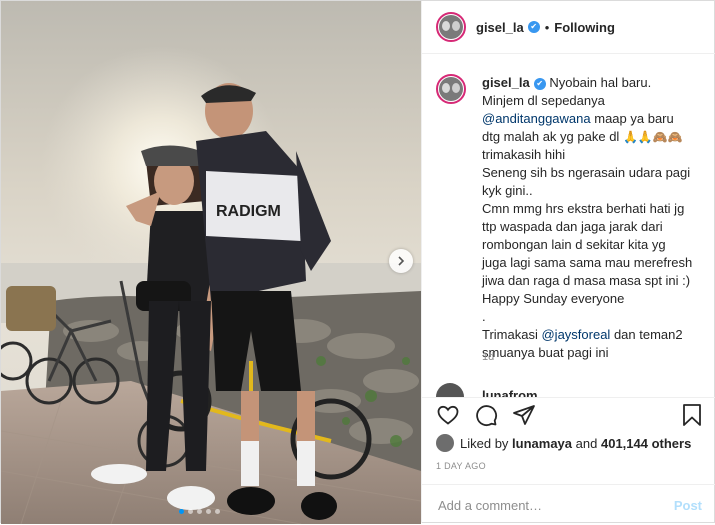 This screenshot has width=715, height=525. What do you see at coordinates (553, 298) in the screenshot?
I see `caption-line: Happy Sunday everyone` at bounding box center [553, 298].